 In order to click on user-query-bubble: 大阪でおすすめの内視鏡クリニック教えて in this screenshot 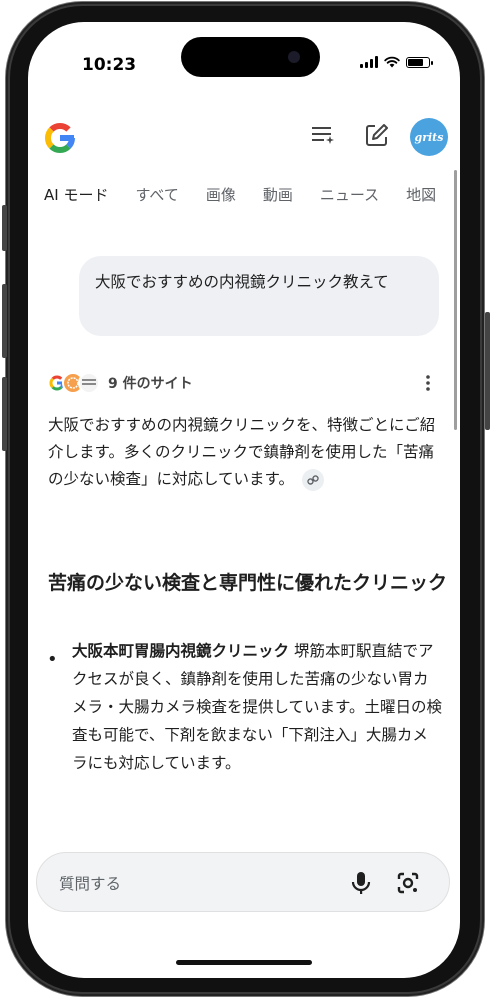, I will do `click(259, 296)`.